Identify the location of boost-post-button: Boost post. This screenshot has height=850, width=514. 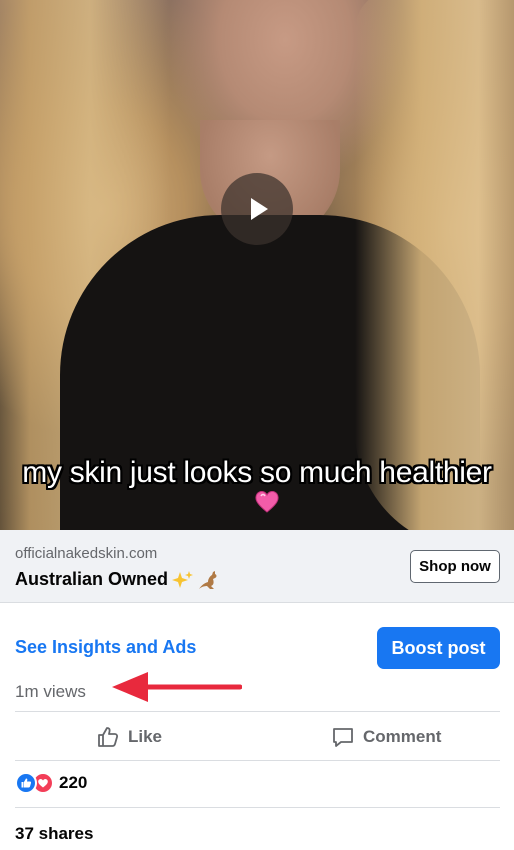
(438, 648).